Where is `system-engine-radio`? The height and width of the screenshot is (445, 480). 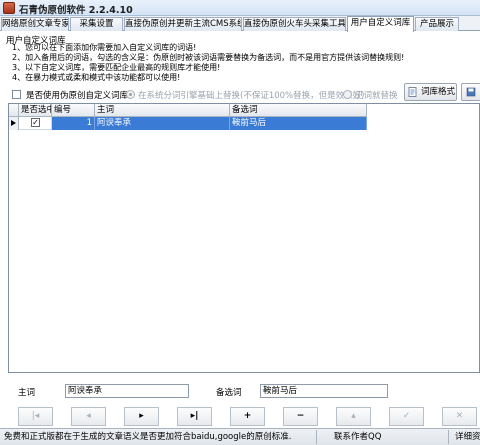
system-engine-radio is located at coordinates (130, 94).